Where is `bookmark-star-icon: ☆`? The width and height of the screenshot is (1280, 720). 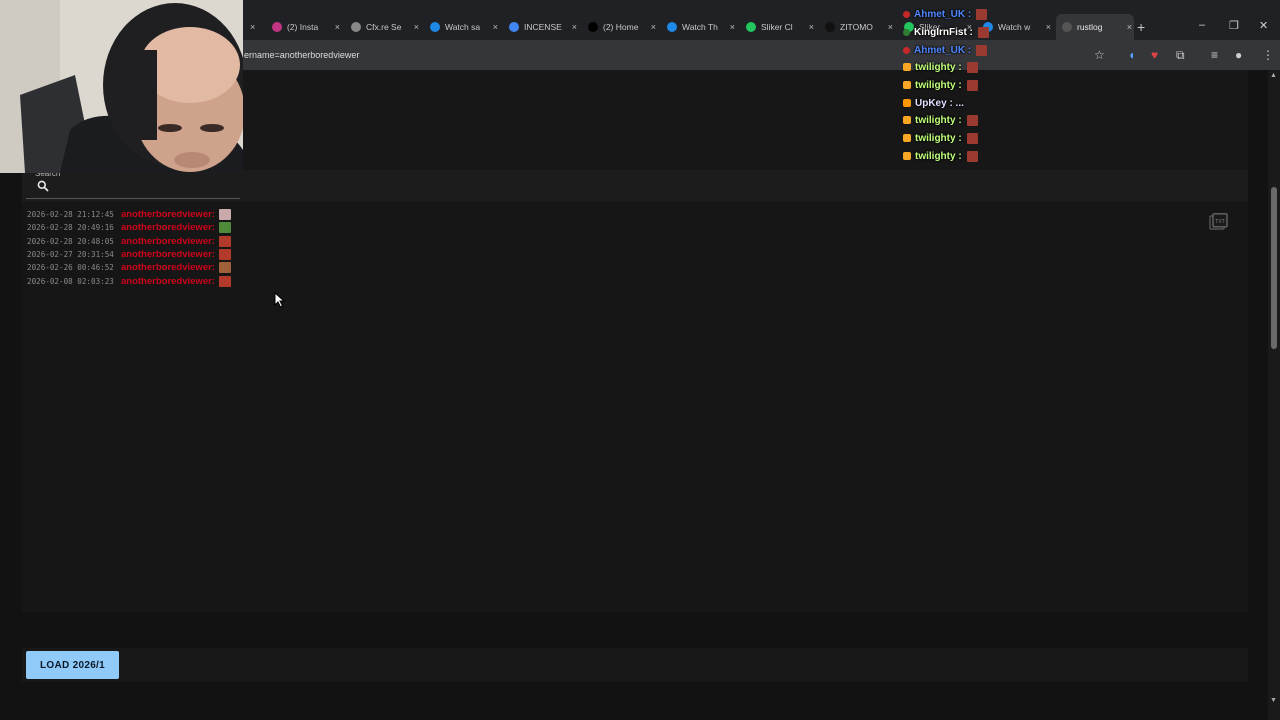
bookmark-star-icon: ☆ is located at coordinates (1099, 55).